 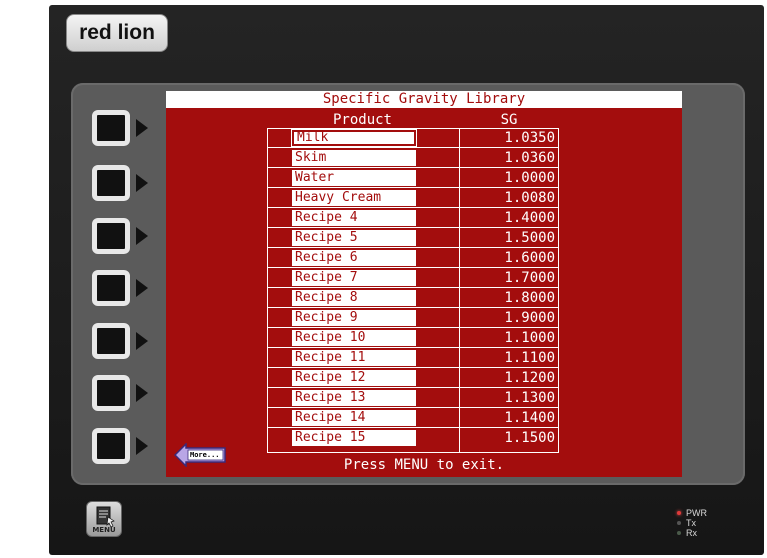 I want to click on softkey-6-arrow-icon, so click(x=142, y=393).